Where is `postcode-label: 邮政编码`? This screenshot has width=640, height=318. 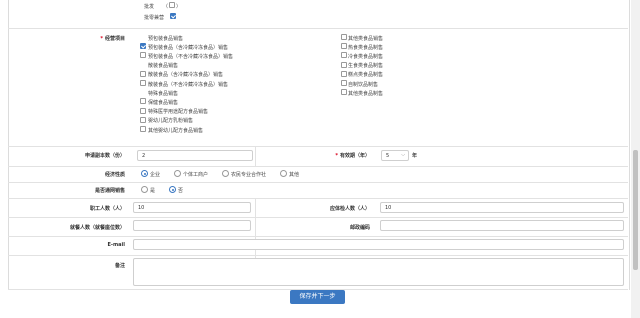
postcode-label: 邮政编码 is located at coordinates (359, 228).